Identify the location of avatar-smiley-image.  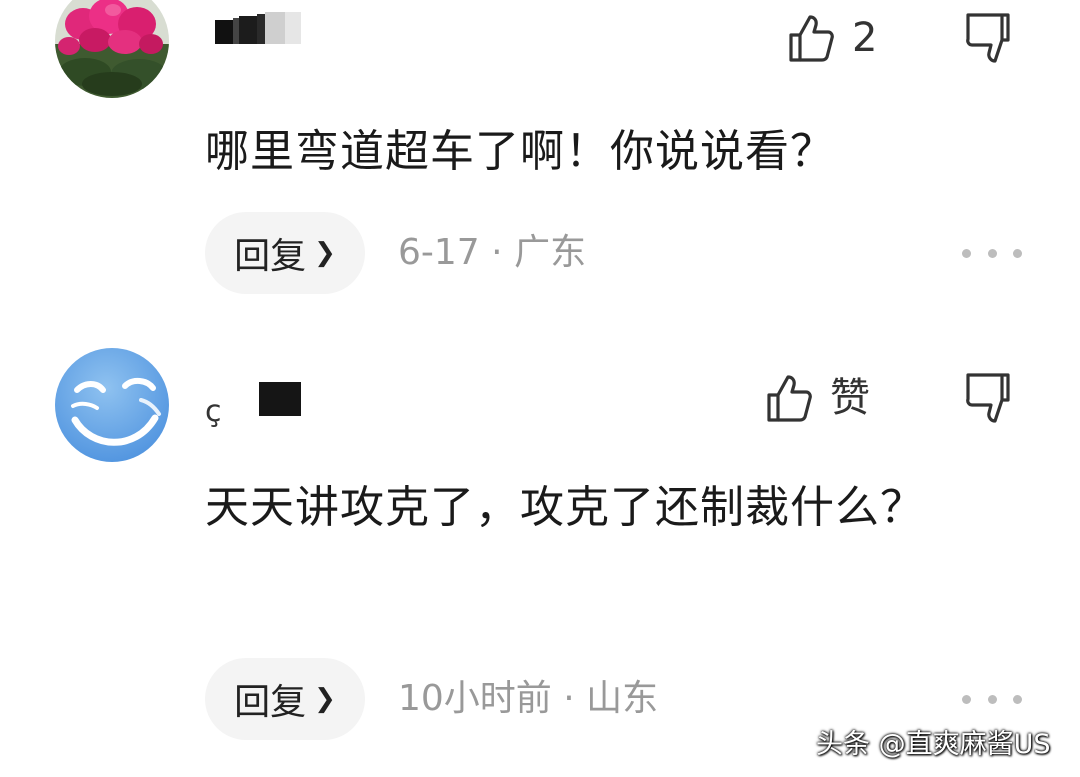
(112, 405).